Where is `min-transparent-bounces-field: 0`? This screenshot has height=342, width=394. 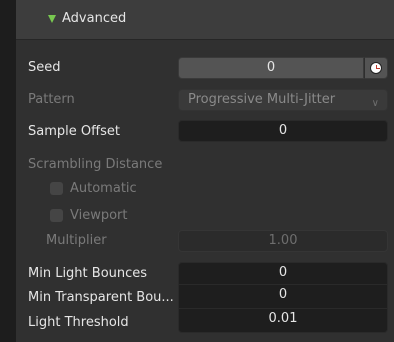 min-transparent-bounces-field: 0 is located at coordinates (283, 297).